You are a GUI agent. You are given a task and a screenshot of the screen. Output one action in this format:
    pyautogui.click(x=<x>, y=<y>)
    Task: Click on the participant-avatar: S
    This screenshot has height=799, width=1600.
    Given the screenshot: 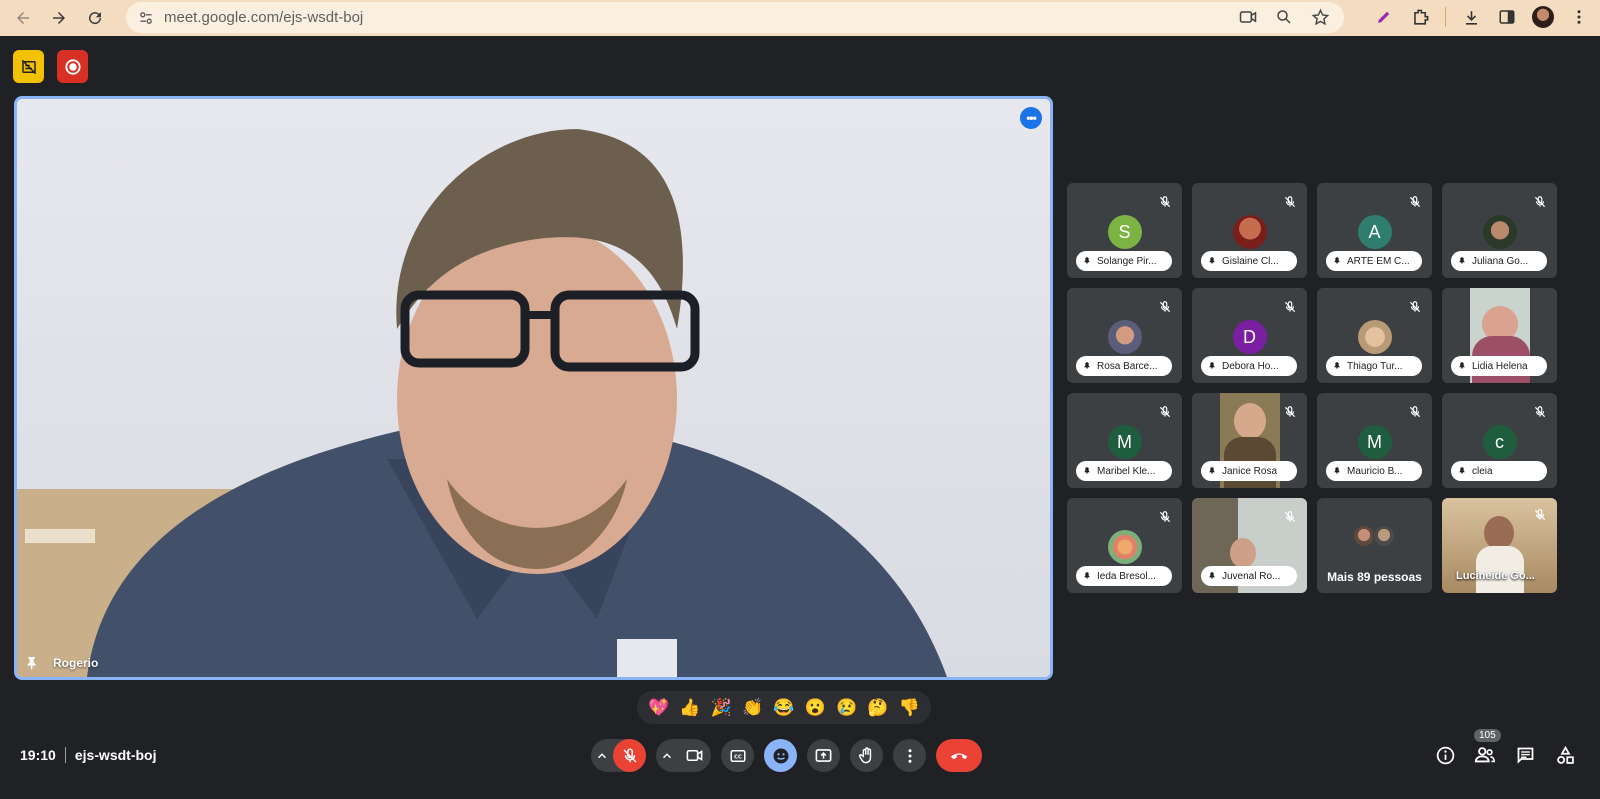 What is the action you would take?
    pyautogui.click(x=1124, y=232)
    